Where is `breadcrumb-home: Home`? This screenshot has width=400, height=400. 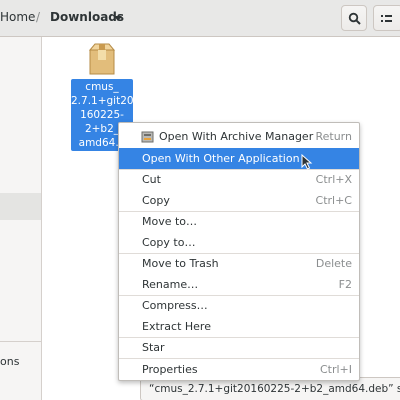 breadcrumb-home: Home is located at coordinates (17, 17).